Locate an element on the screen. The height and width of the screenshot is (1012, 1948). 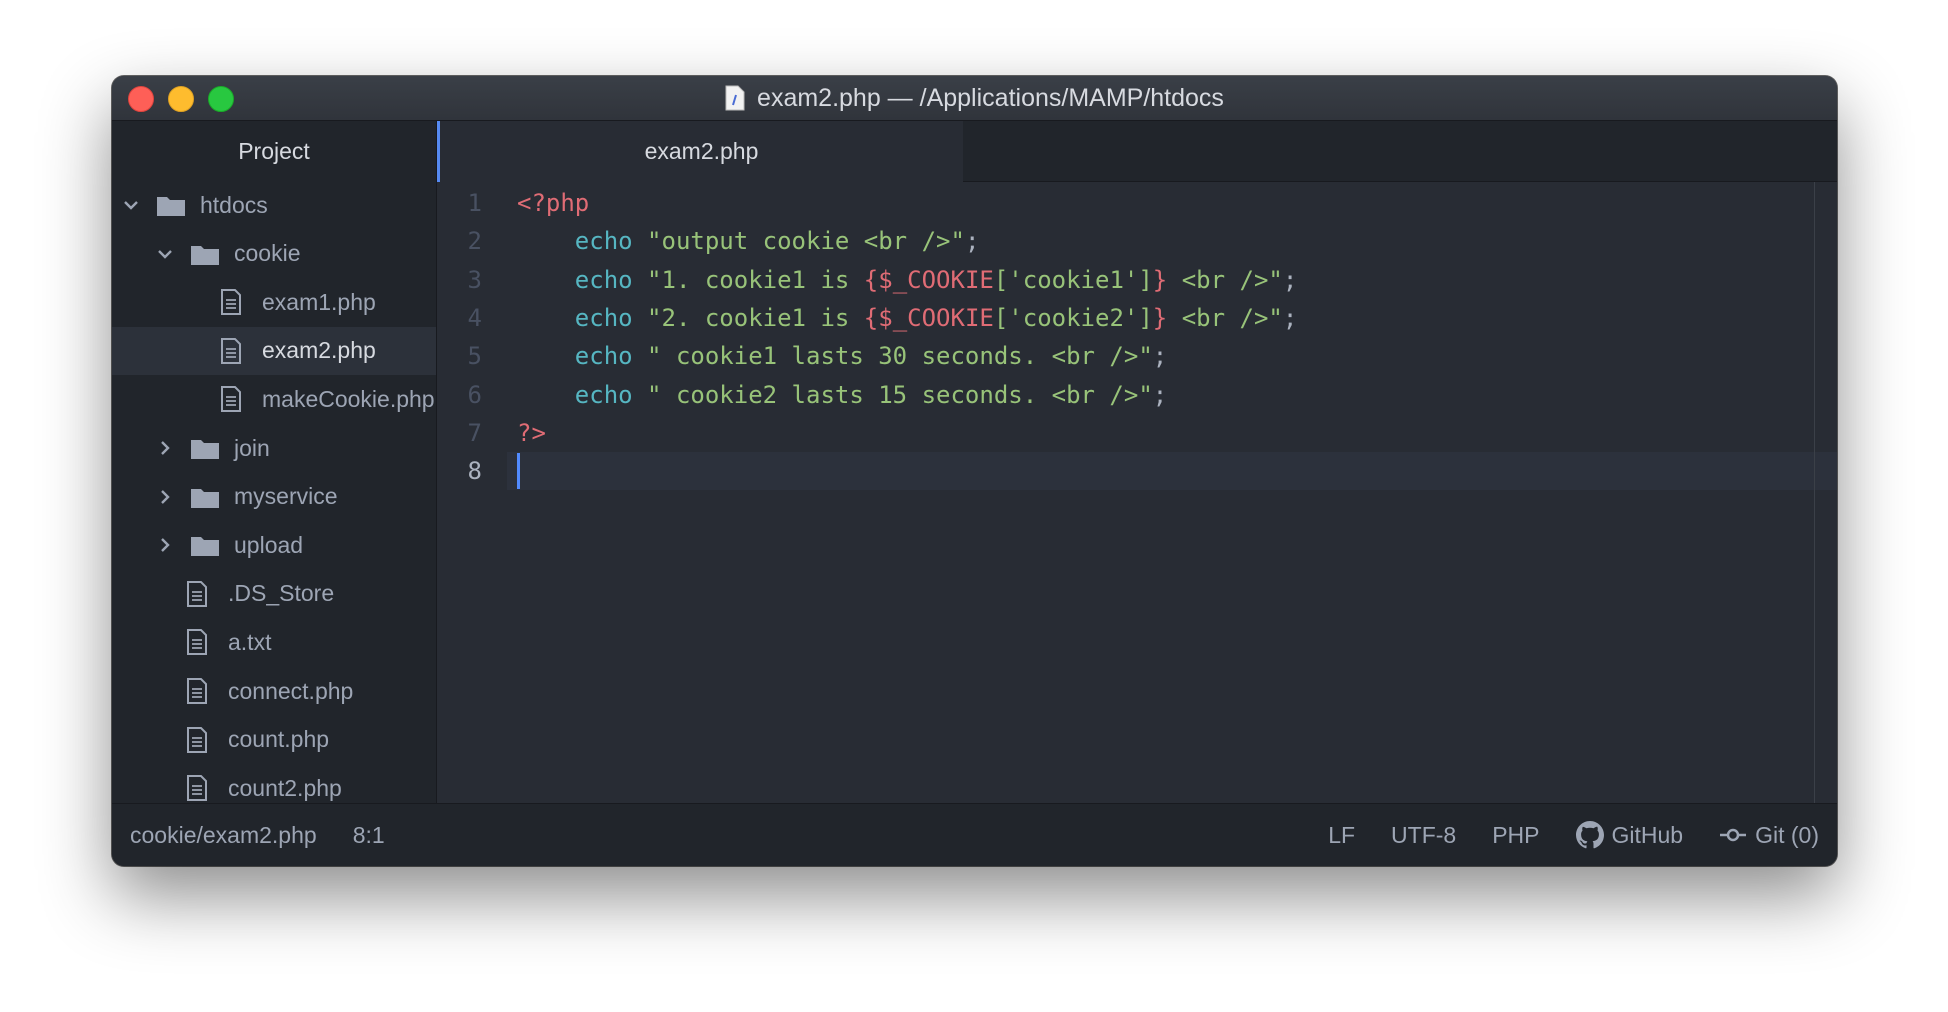
tree-item: .DS_Store is located at coordinates (274, 594).